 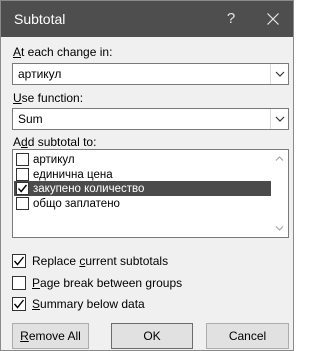 I want to click on page-break-option: Page break between groups, so click(x=97, y=283).